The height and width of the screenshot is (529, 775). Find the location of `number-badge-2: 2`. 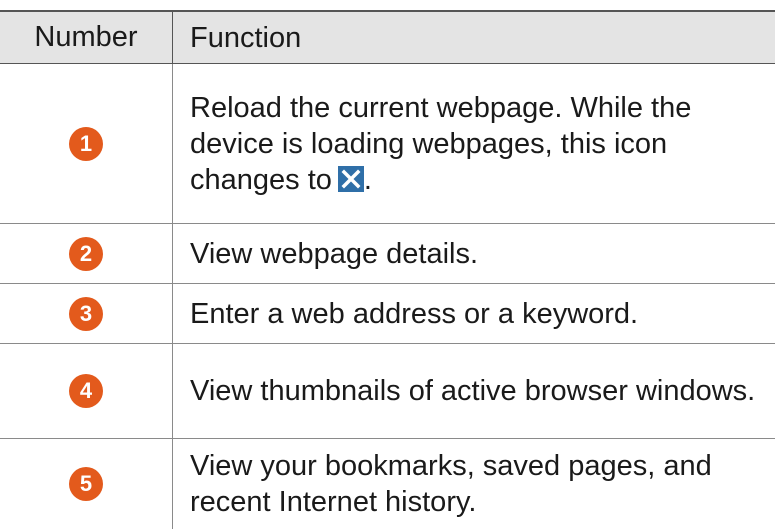

number-badge-2: 2 is located at coordinates (86, 253).